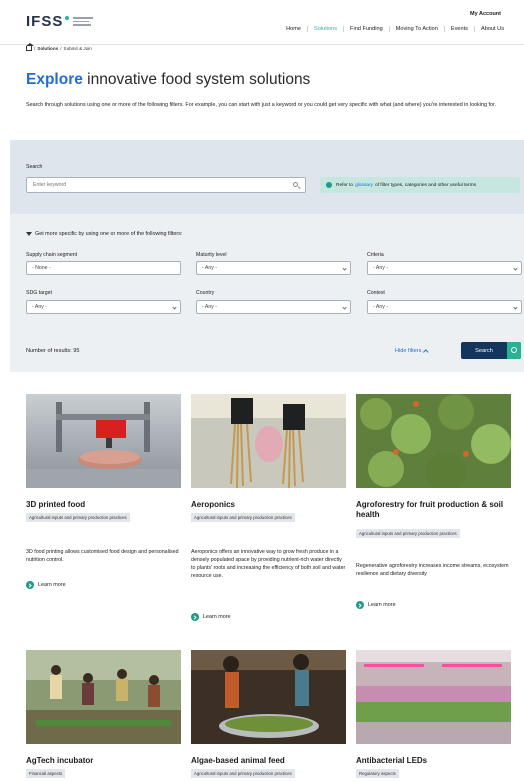 The width and height of the screenshot is (524, 782). I want to click on breadcrumb-solutions: Solutions, so click(47, 48).